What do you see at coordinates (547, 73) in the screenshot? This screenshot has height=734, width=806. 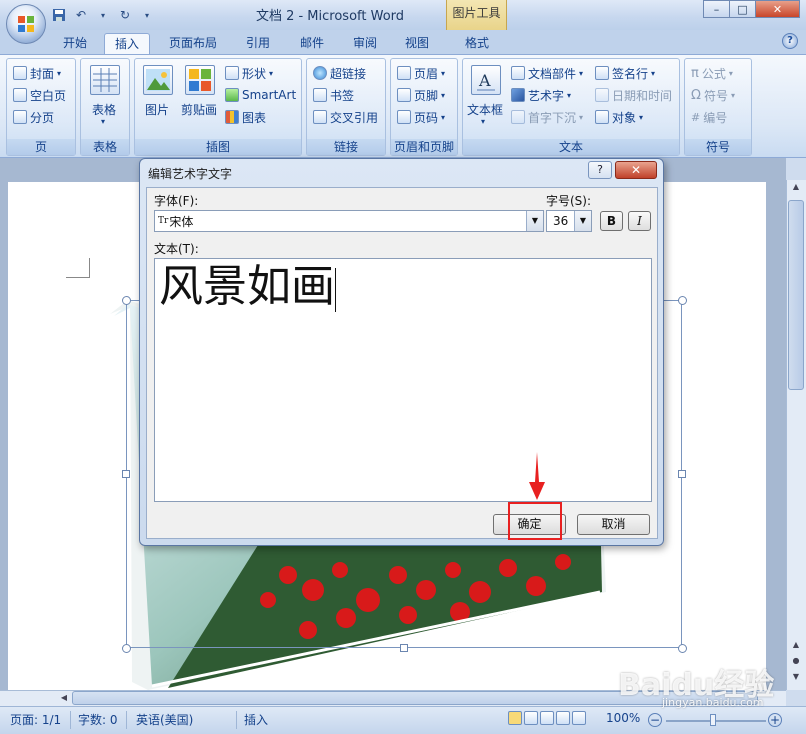 I see `quick-parts-button: 文档部件 ▾` at bounding box center [547, 73].